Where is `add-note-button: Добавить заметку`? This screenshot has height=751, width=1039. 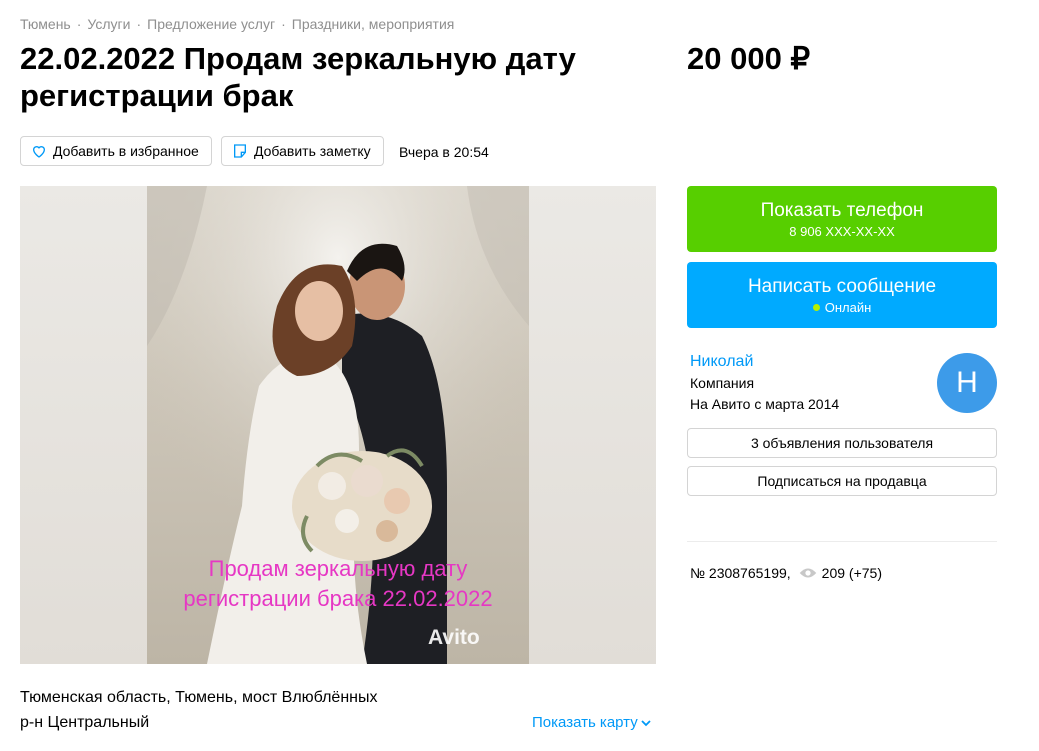
add-note-button: Добавить заметку is located at coordinates (302, 151).